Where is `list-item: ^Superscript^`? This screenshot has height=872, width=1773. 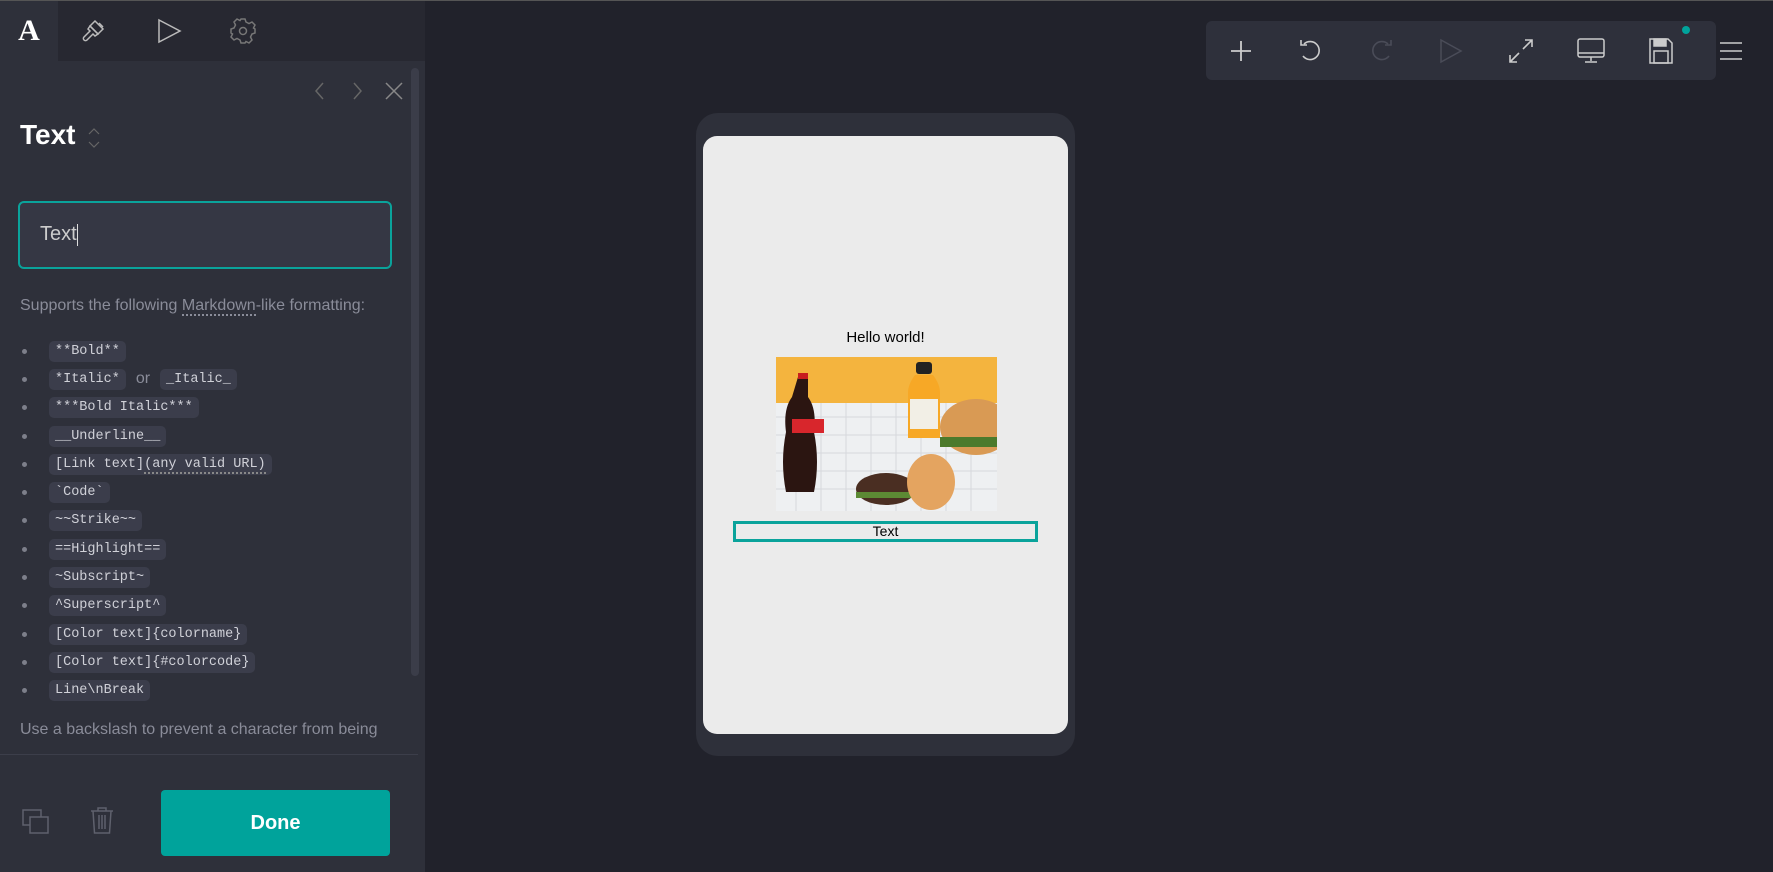
list-item: ^Superscript^ is located at coordinates (147, 606).